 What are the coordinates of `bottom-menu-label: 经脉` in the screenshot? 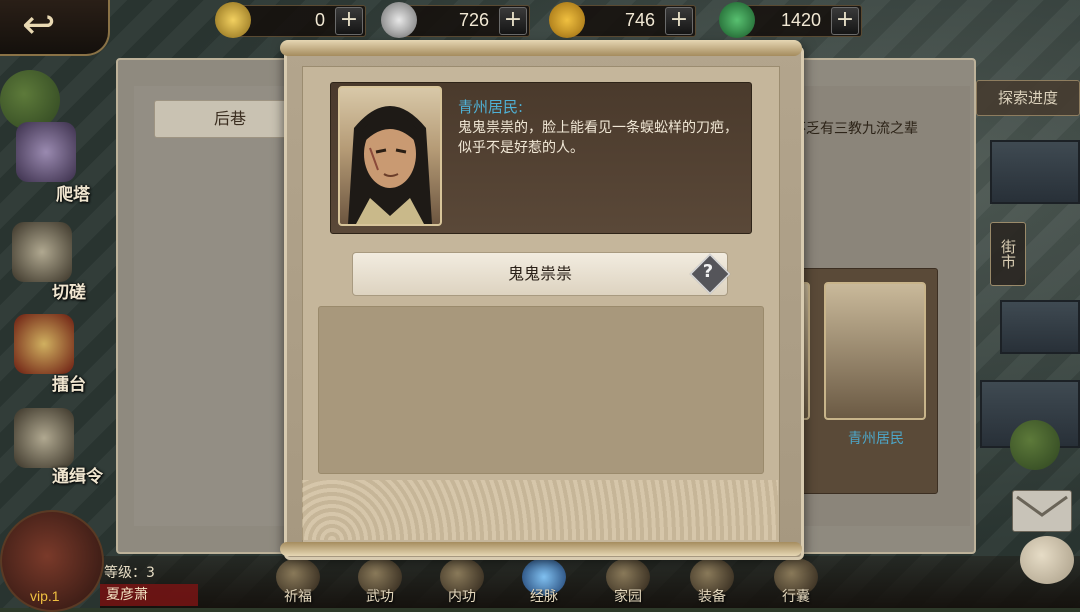 It's located at (544, 597).